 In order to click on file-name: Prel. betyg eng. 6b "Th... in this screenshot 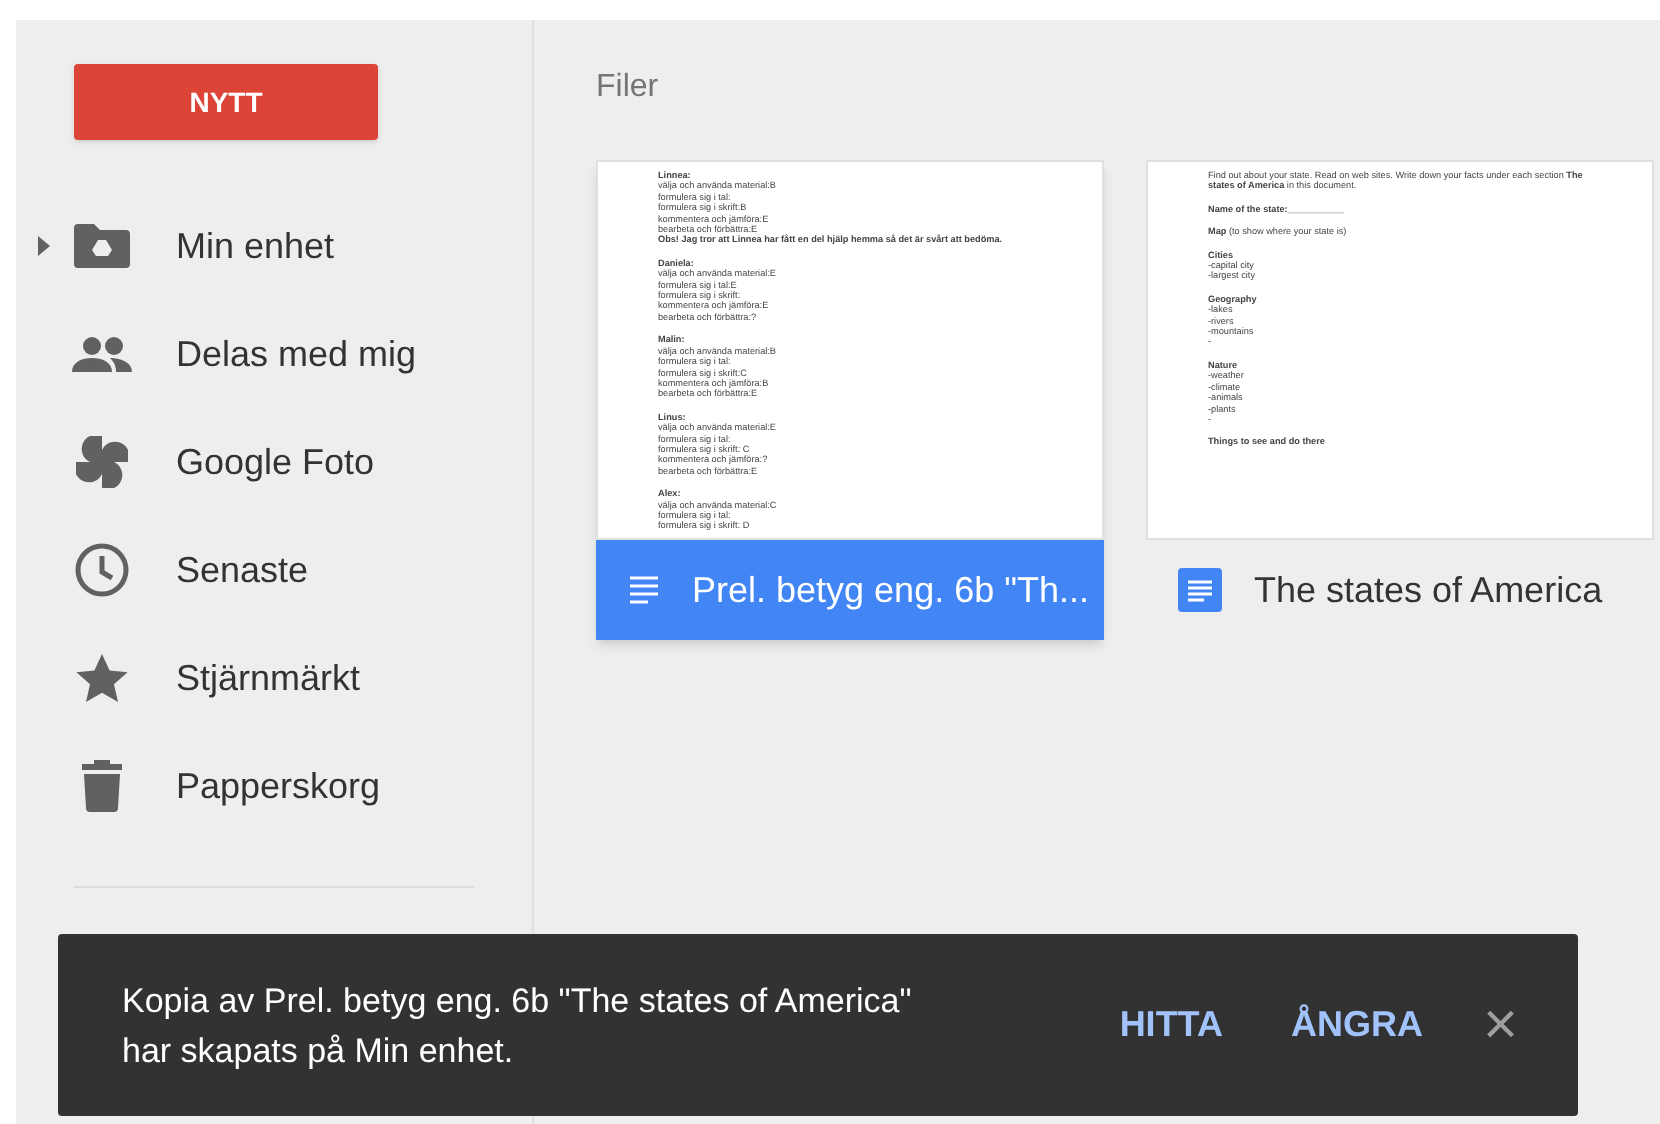, I will do `click(891, 590)`.